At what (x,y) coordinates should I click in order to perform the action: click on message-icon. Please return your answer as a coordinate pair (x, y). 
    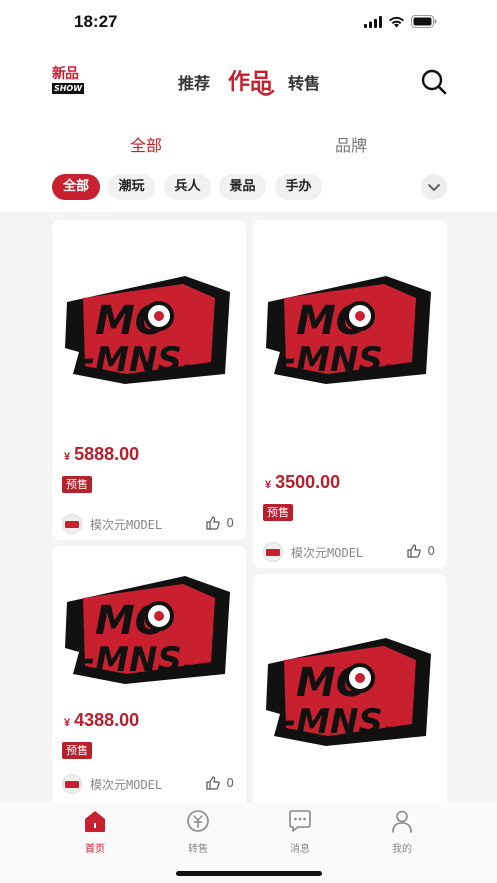
    Looking at the image, I should click on (300, 821).